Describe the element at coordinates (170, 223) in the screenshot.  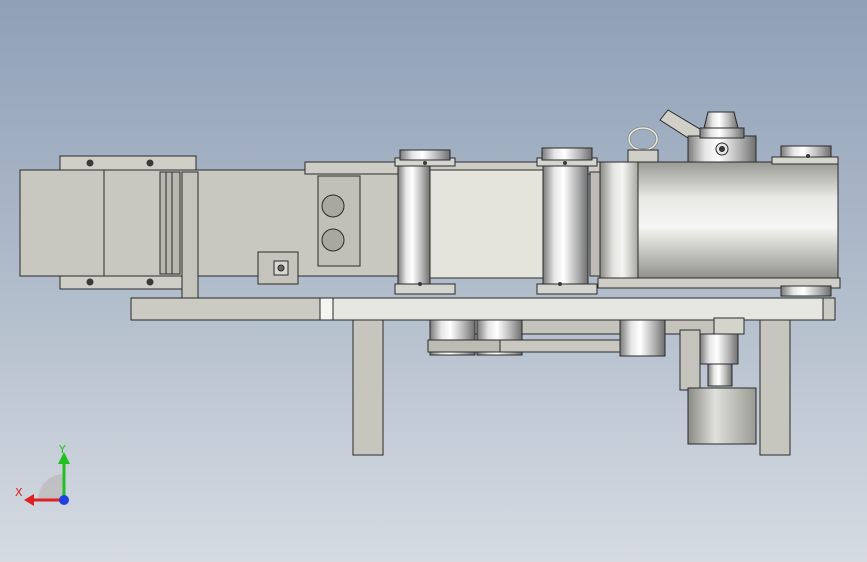
I see `guide-channel` at that location.